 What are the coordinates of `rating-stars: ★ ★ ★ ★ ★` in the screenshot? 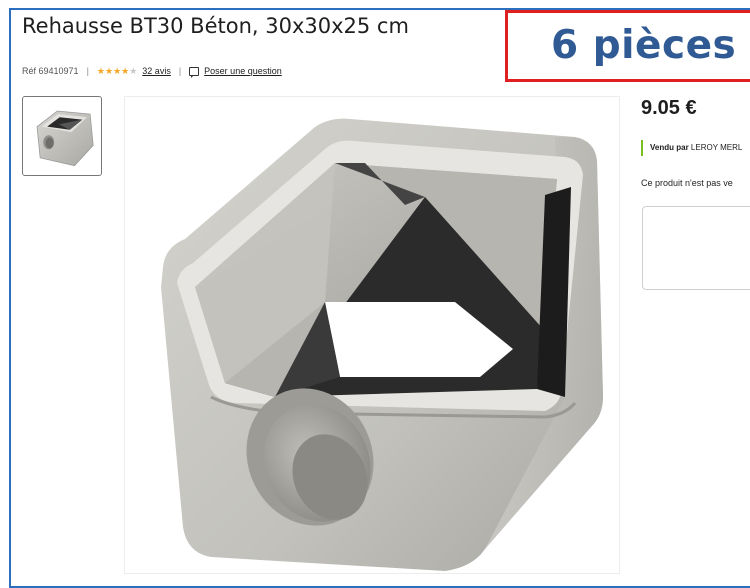 It's located at (117, 70).